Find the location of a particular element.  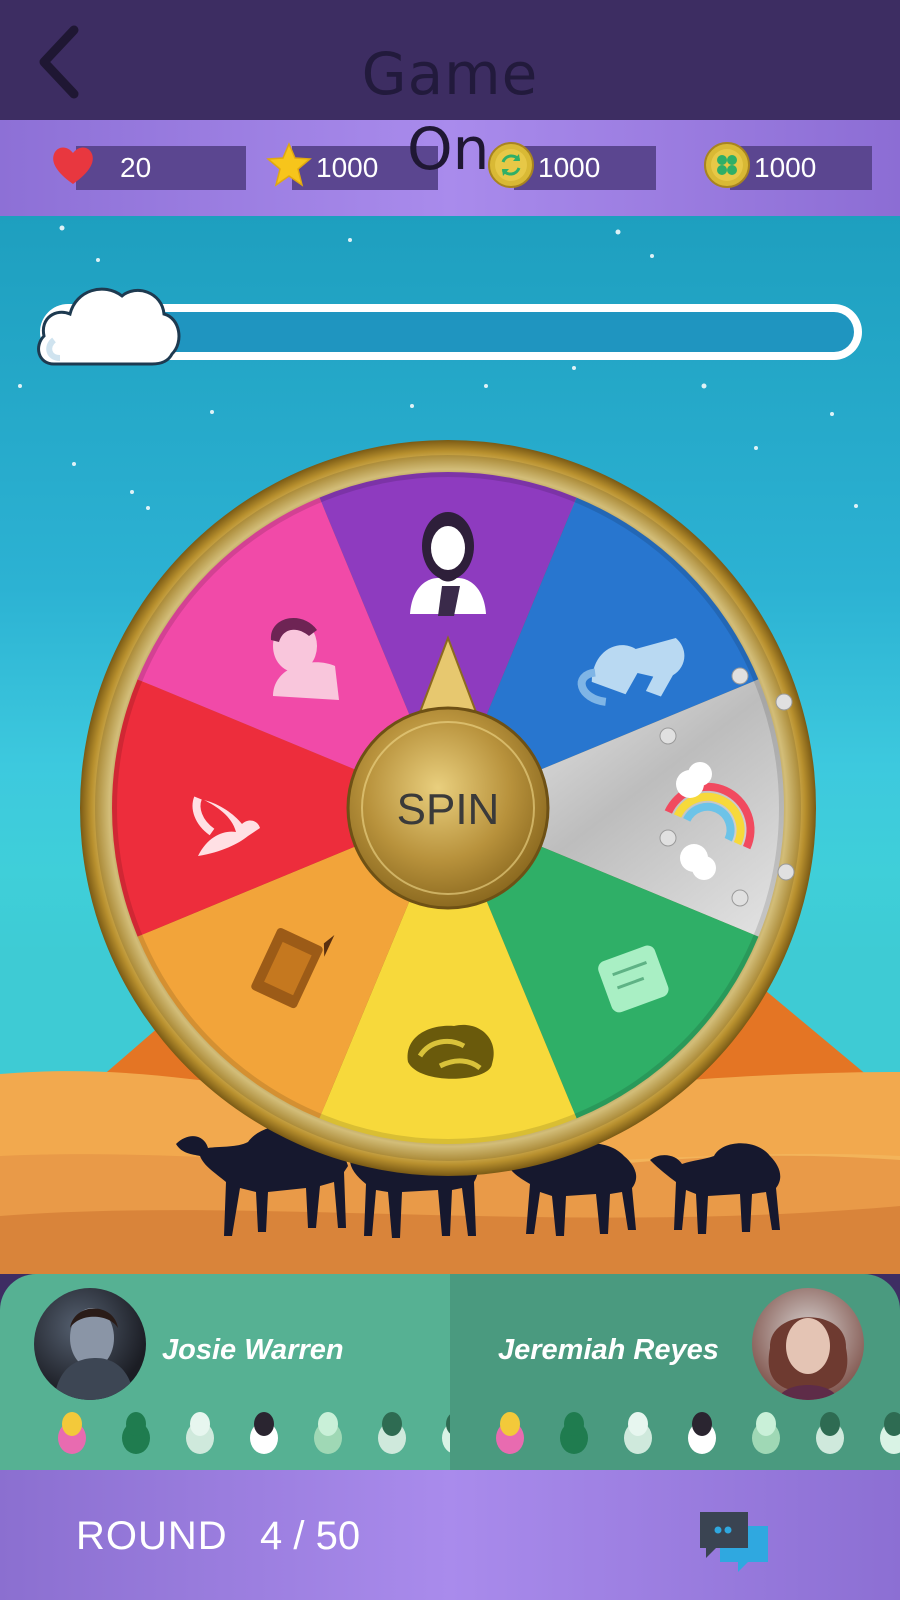

page-title: Game is located at coordinates (450, 74).